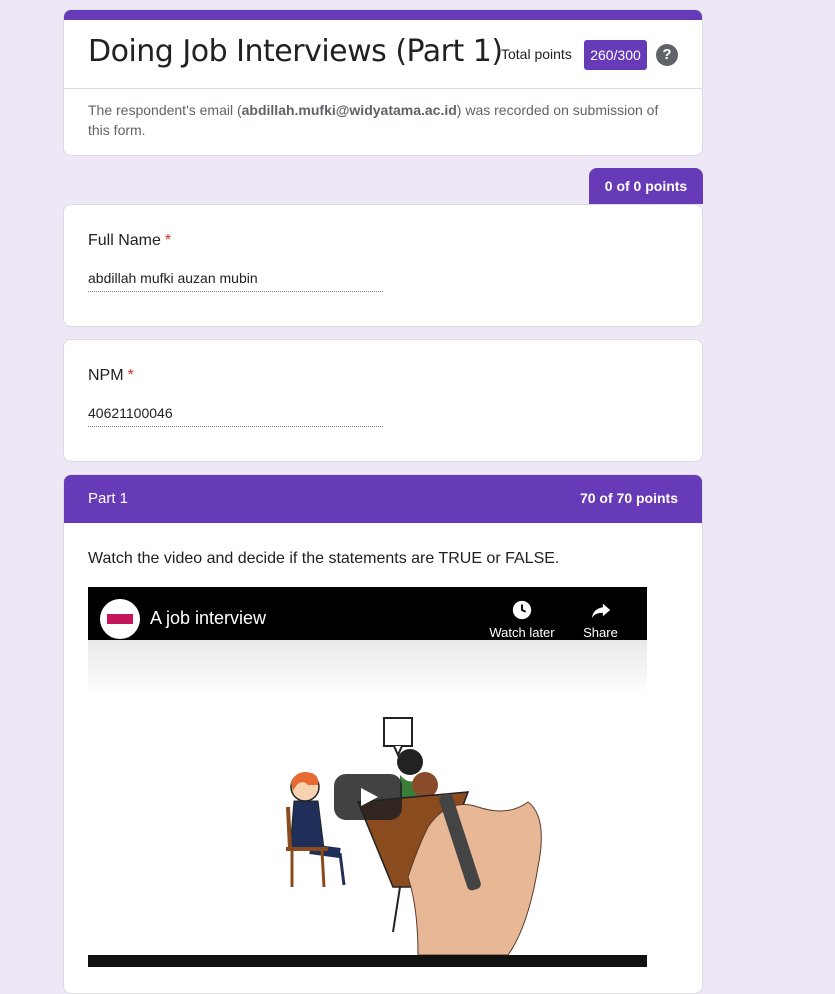  I want to click on question-label: Full Name *, so click(129, 241).